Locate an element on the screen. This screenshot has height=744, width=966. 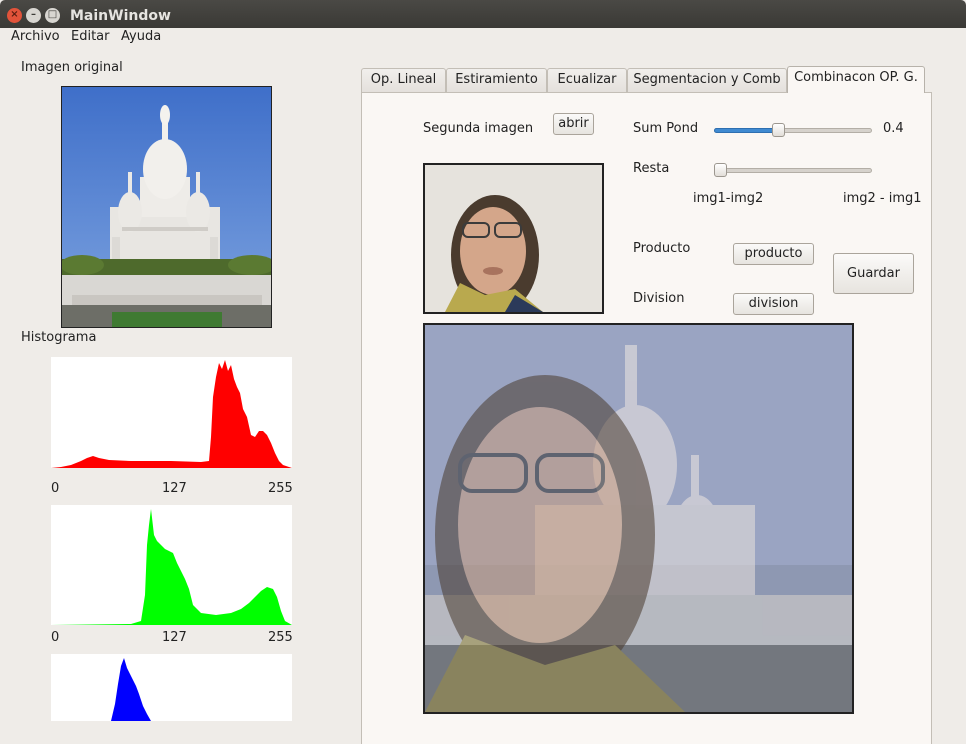
tab-ecualizar: Ecualizar is located at coordinates (587, 80).